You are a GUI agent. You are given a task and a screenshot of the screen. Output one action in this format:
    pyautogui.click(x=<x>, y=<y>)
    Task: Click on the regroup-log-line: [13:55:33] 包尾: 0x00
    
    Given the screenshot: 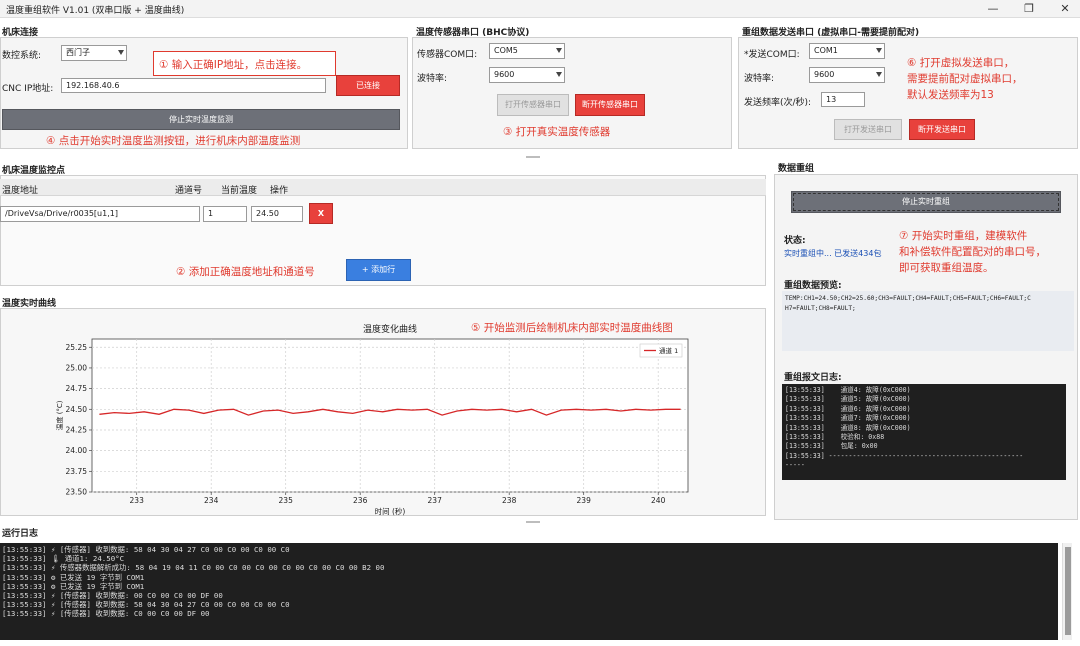 What is the action you would take?
    pyautogui.click(x=831, y=446)
    